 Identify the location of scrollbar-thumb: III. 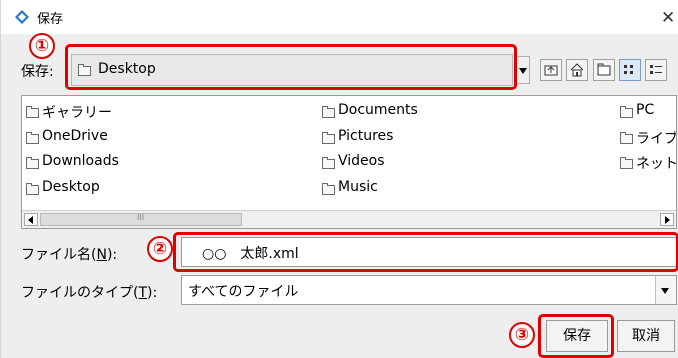
(141, 219).